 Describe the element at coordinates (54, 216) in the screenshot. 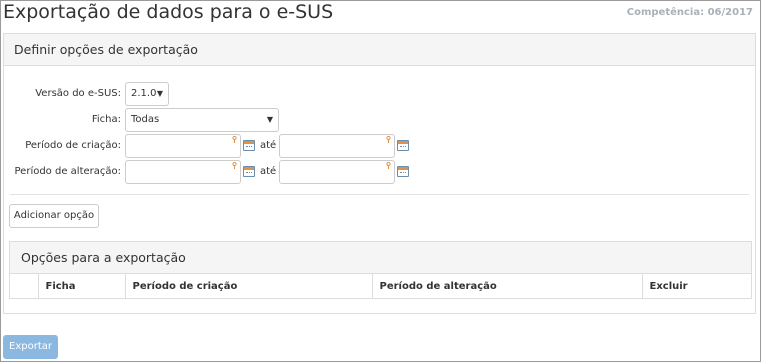

I see `add-option-button: Adicionar opção` at that location.